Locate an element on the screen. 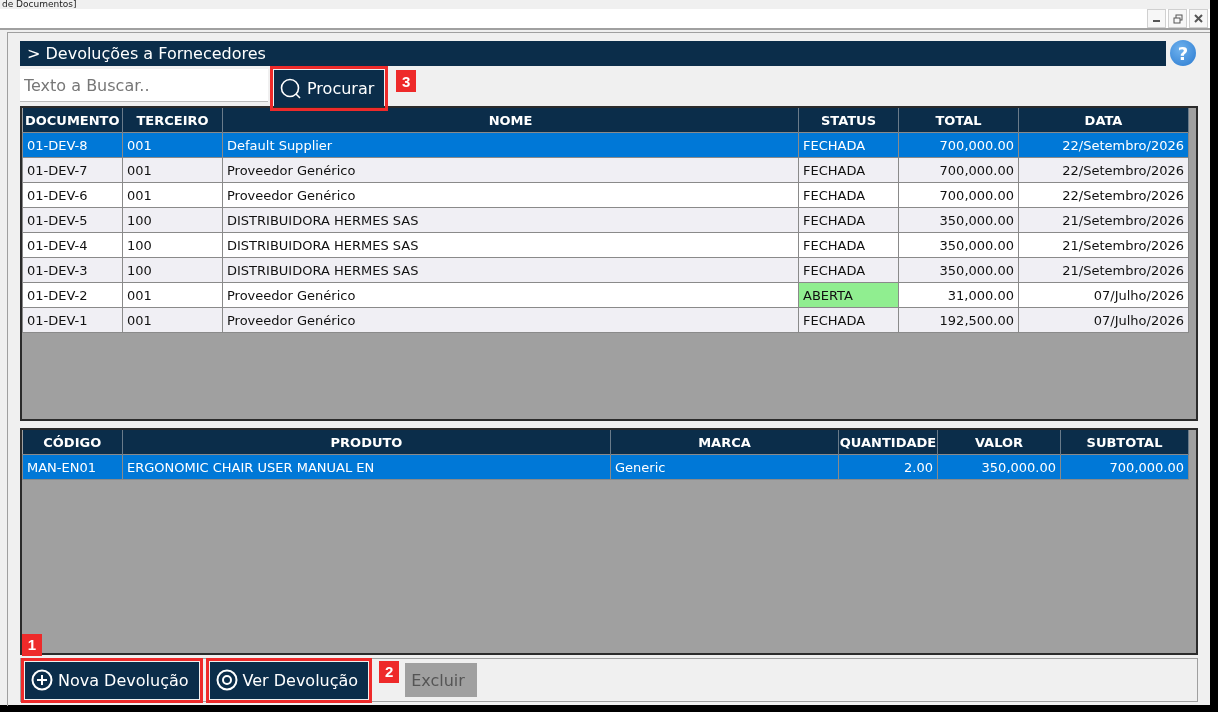 This screenshot has width=1218, height=712. close-button is located at coordinates (1198, 18).